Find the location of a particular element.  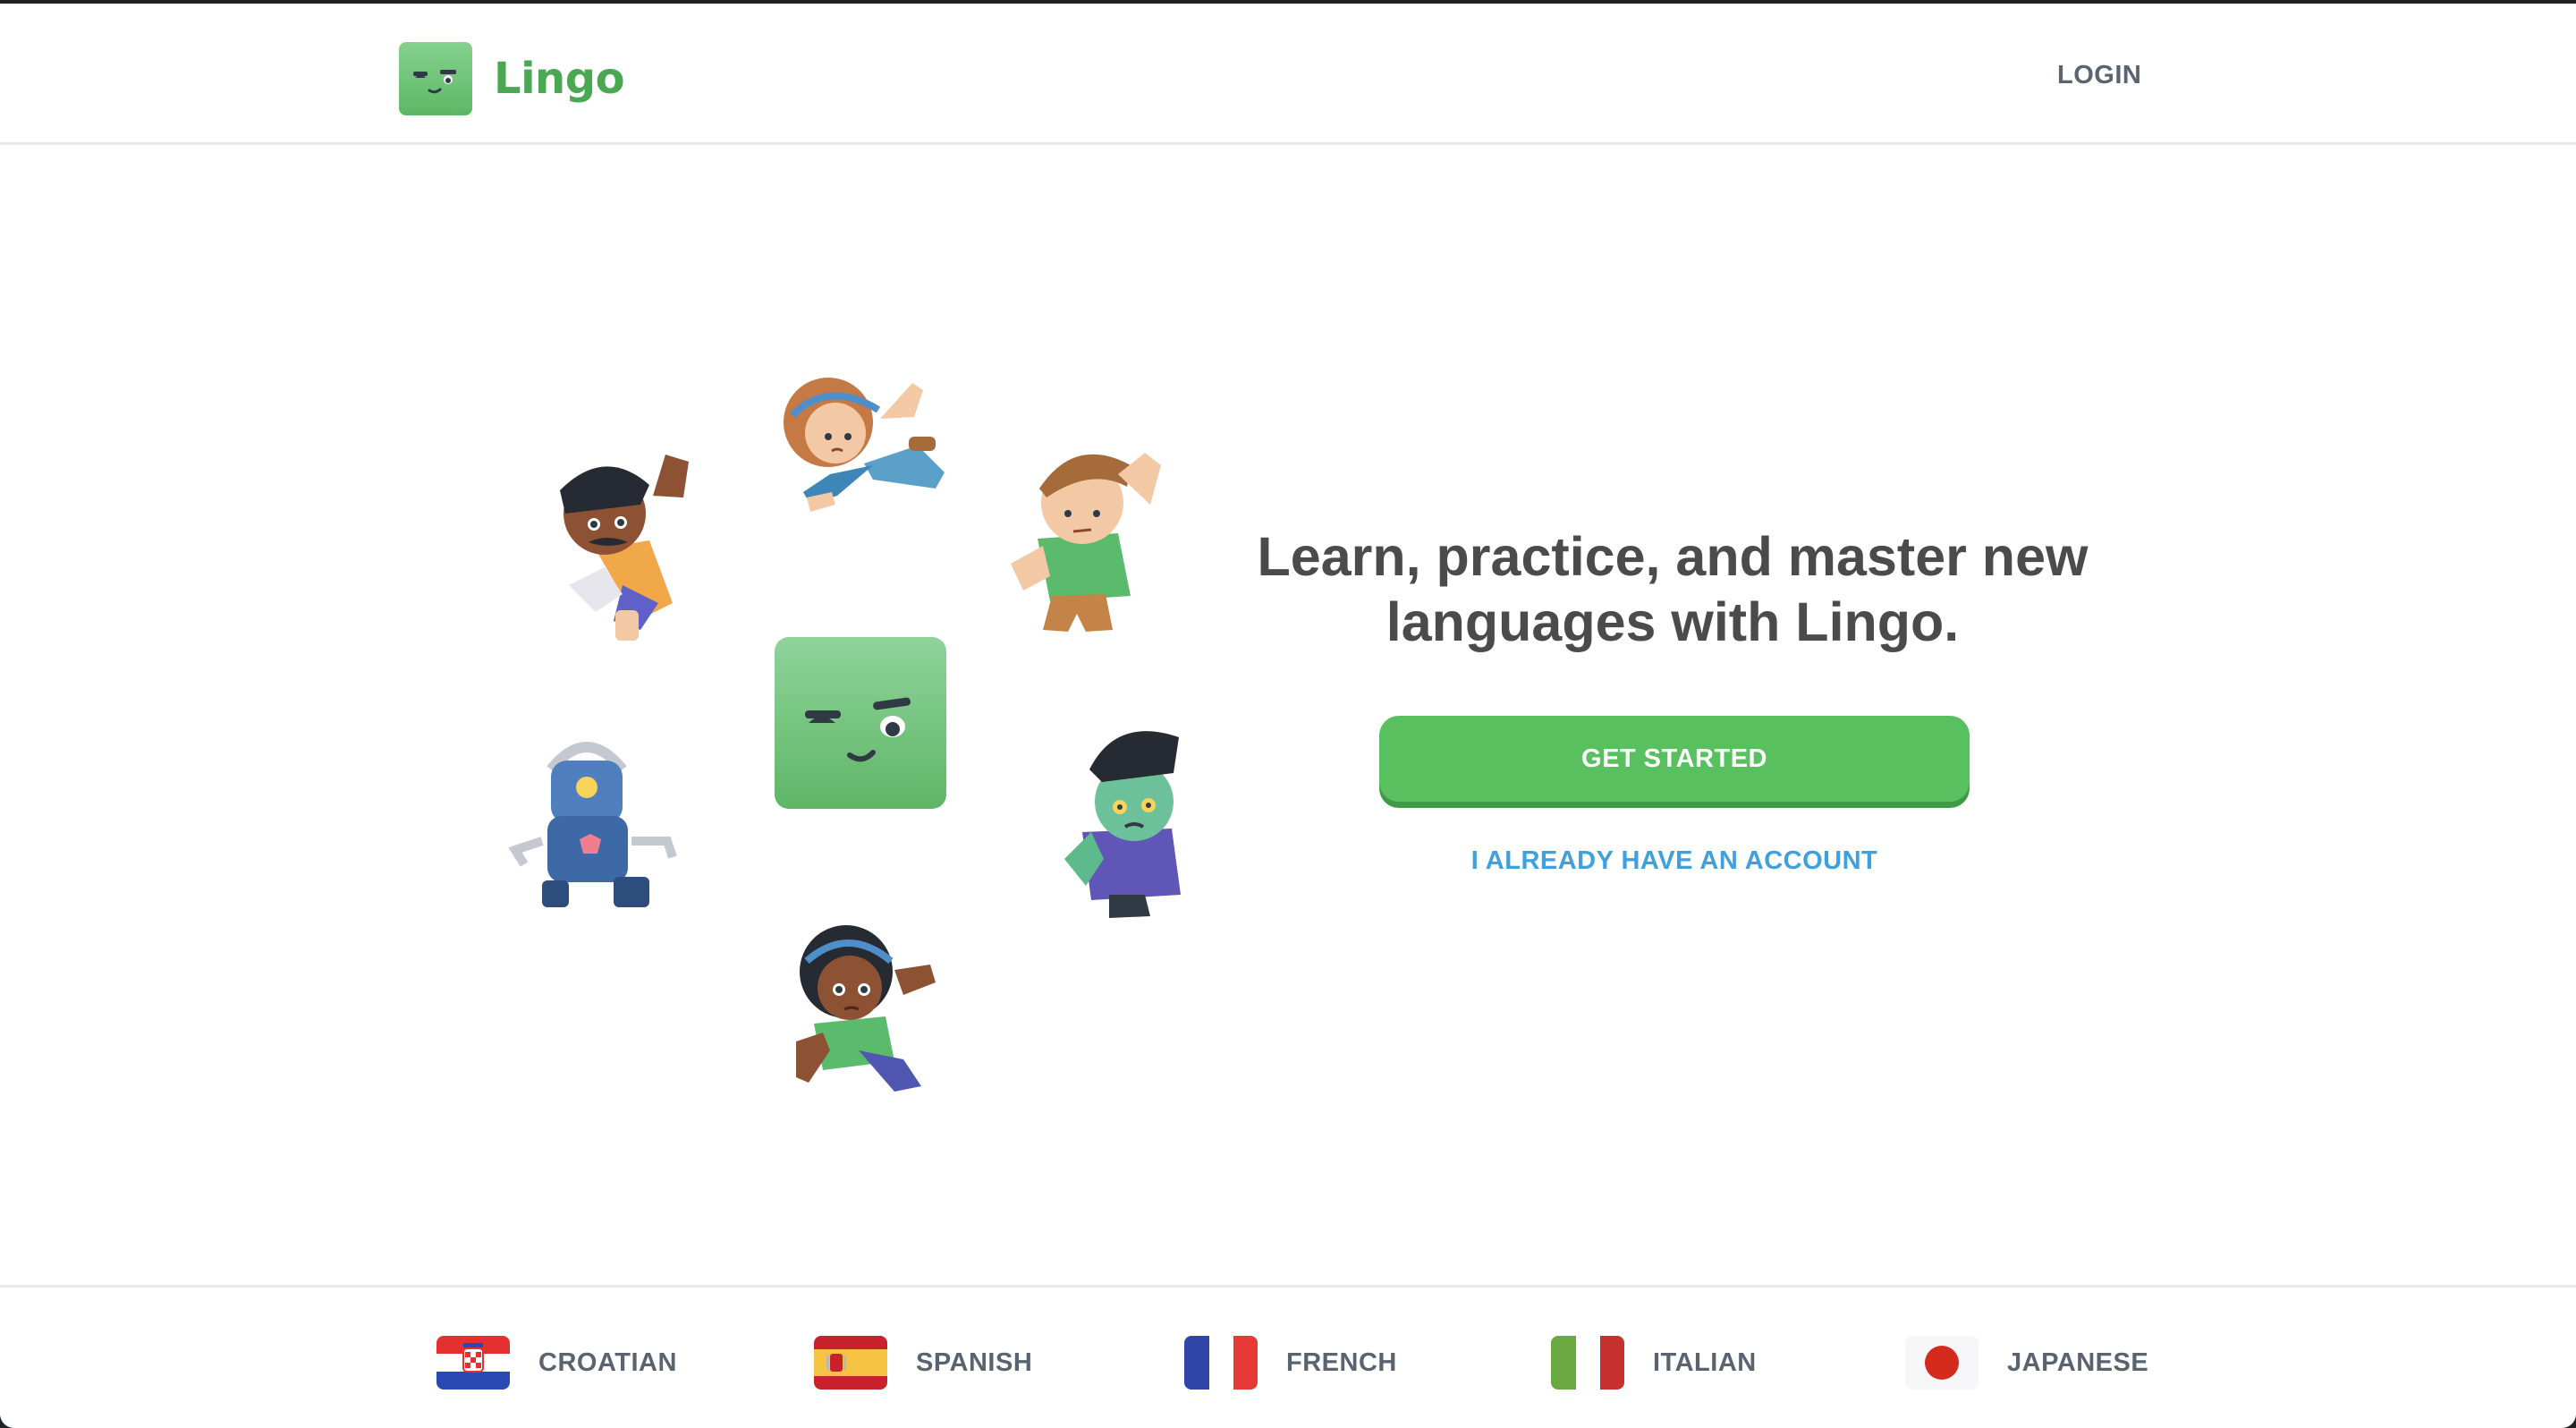

hero-headline-line2: languages with Lingo. is located at coordinates (1672, 621).